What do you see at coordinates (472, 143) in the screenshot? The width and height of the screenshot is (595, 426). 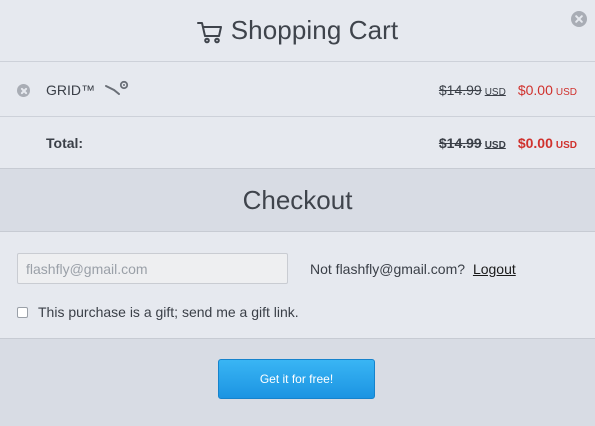 I see `total-old-price: $14.99 USD` at bounding box center [472, 143].